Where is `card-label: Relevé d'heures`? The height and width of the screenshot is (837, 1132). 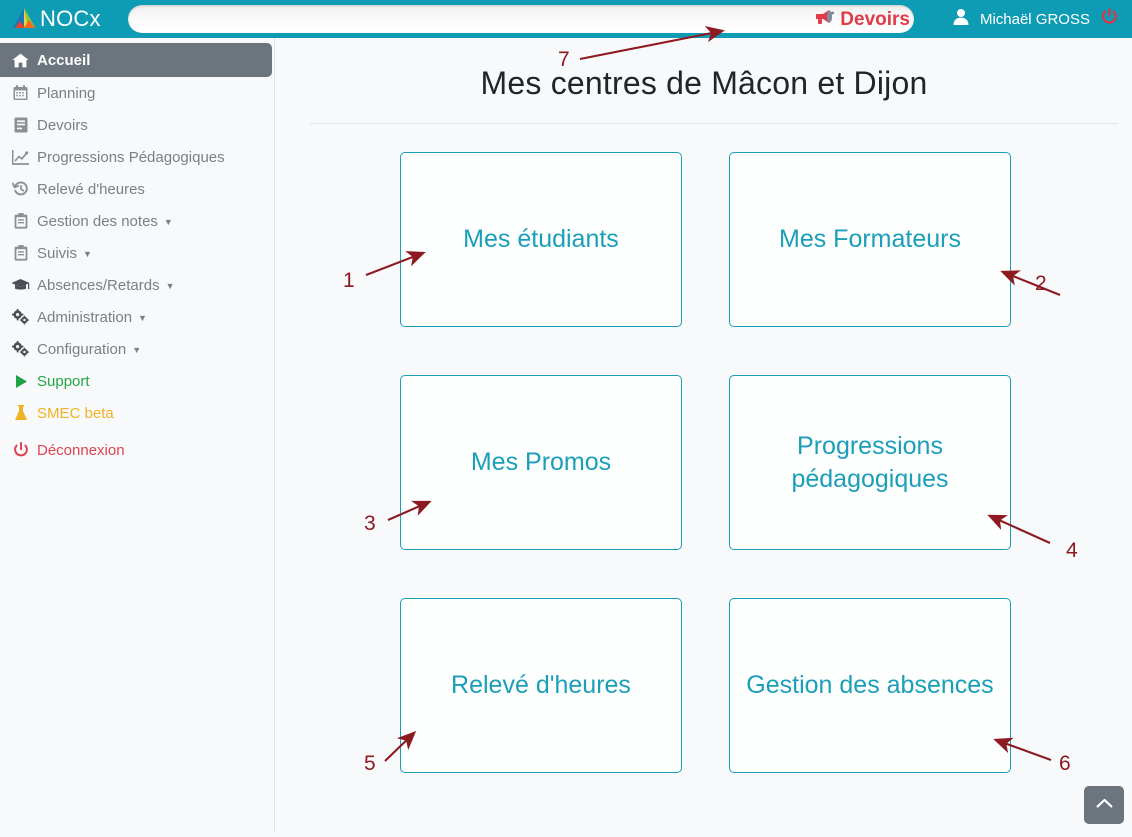
card-label: Relevé d'heures is located at coordinates (541, 685).